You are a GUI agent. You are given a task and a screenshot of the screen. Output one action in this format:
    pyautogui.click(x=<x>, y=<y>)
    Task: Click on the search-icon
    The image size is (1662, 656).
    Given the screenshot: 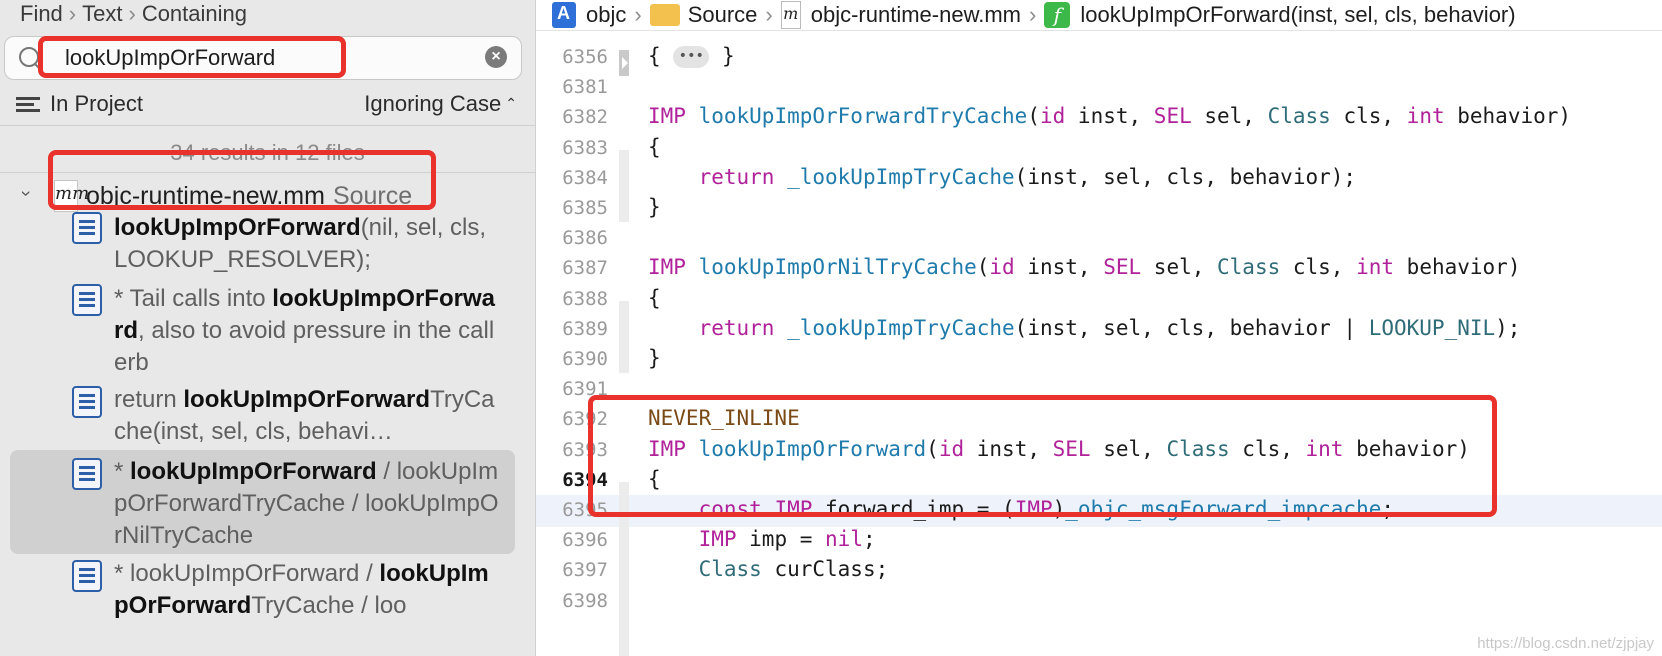 What is the action you would take?
    pyautogui.click(x=29, y=57)
    